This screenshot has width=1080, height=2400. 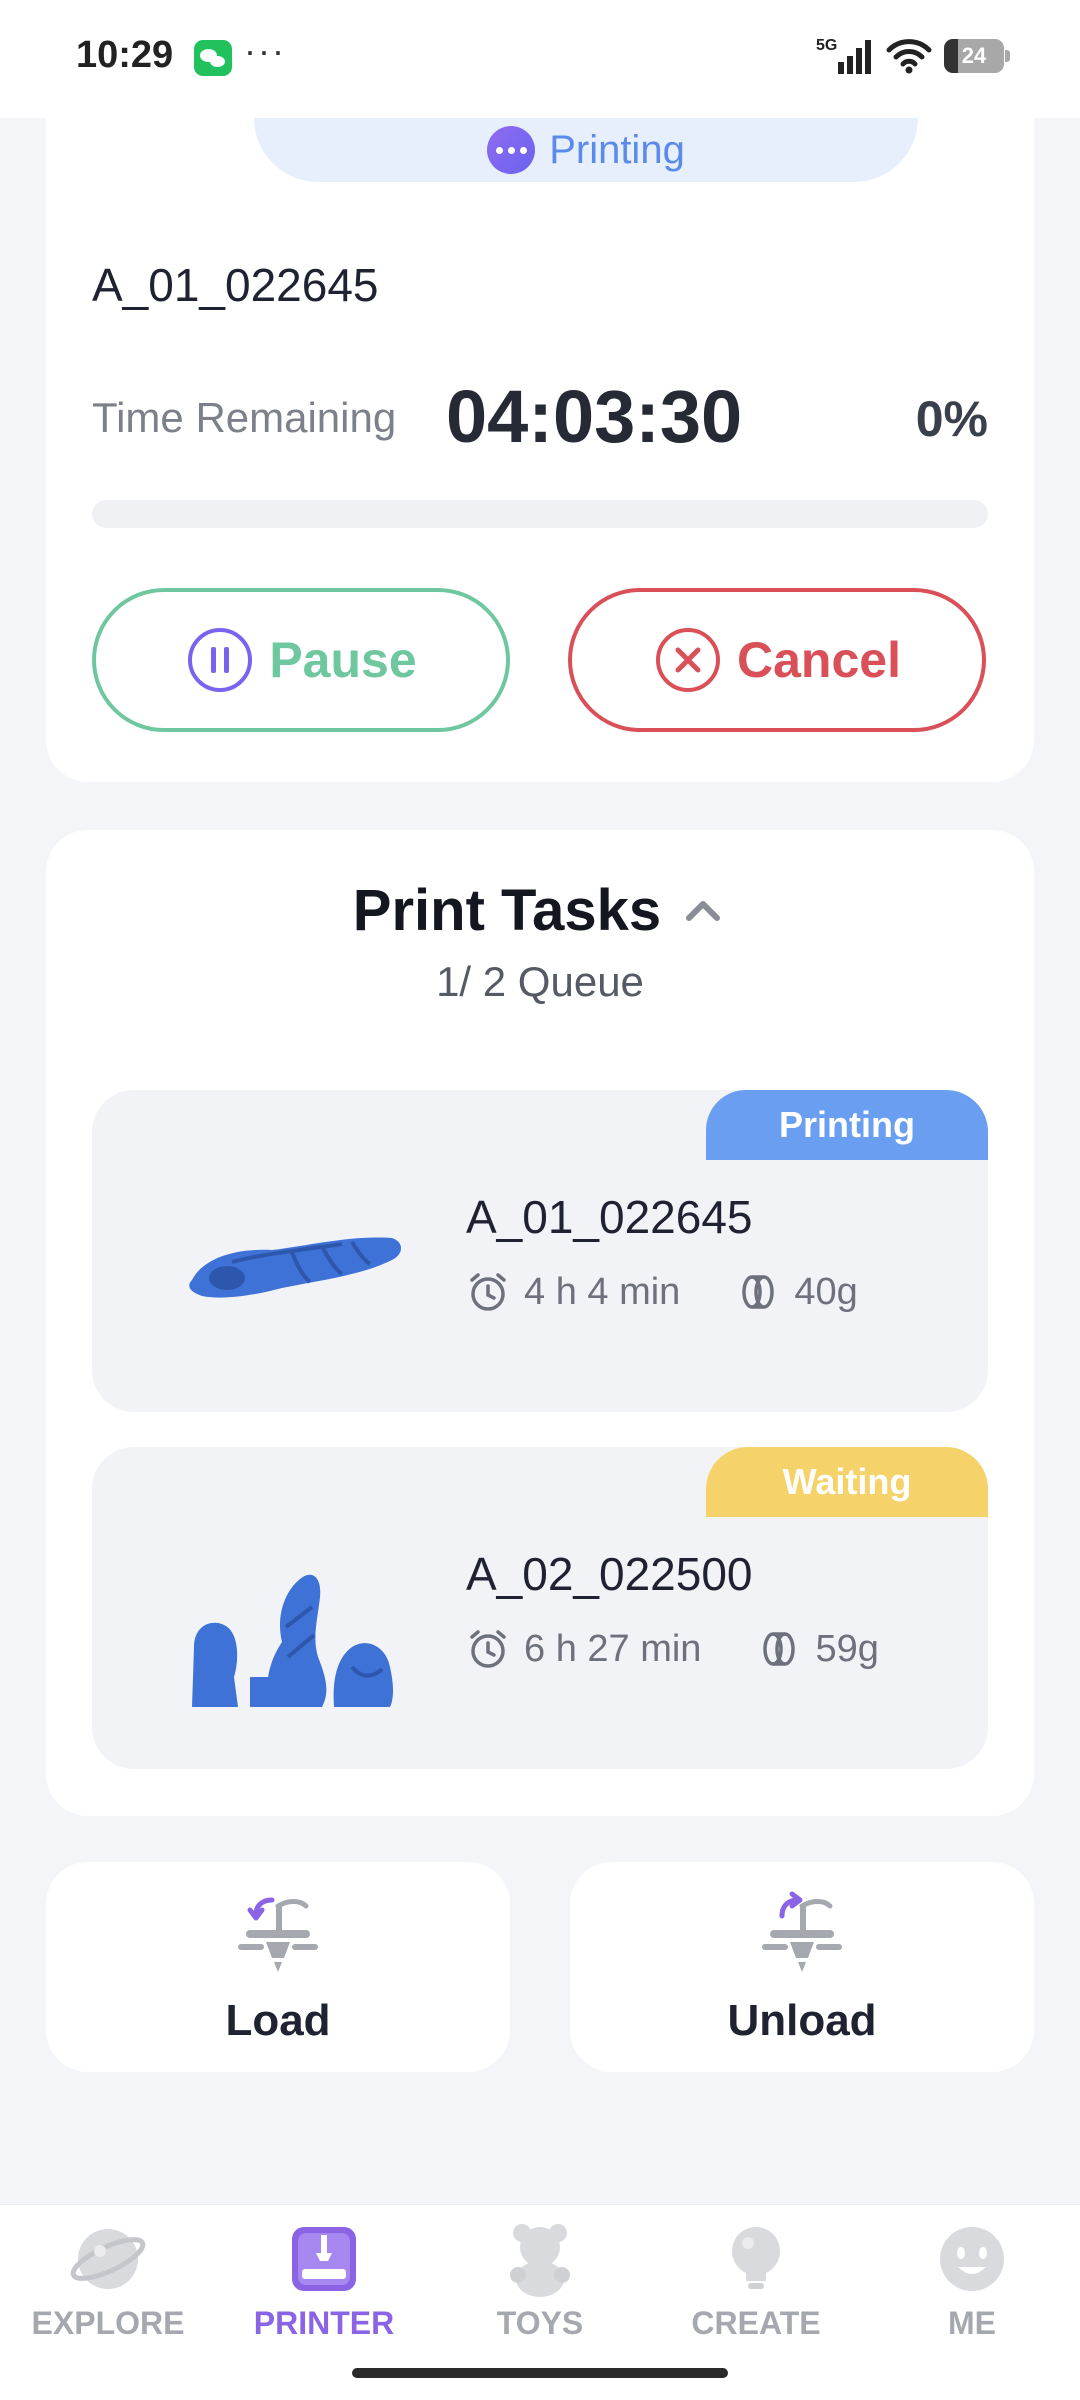 I want to click on load-label: Load, so click(x=278, y=2020).